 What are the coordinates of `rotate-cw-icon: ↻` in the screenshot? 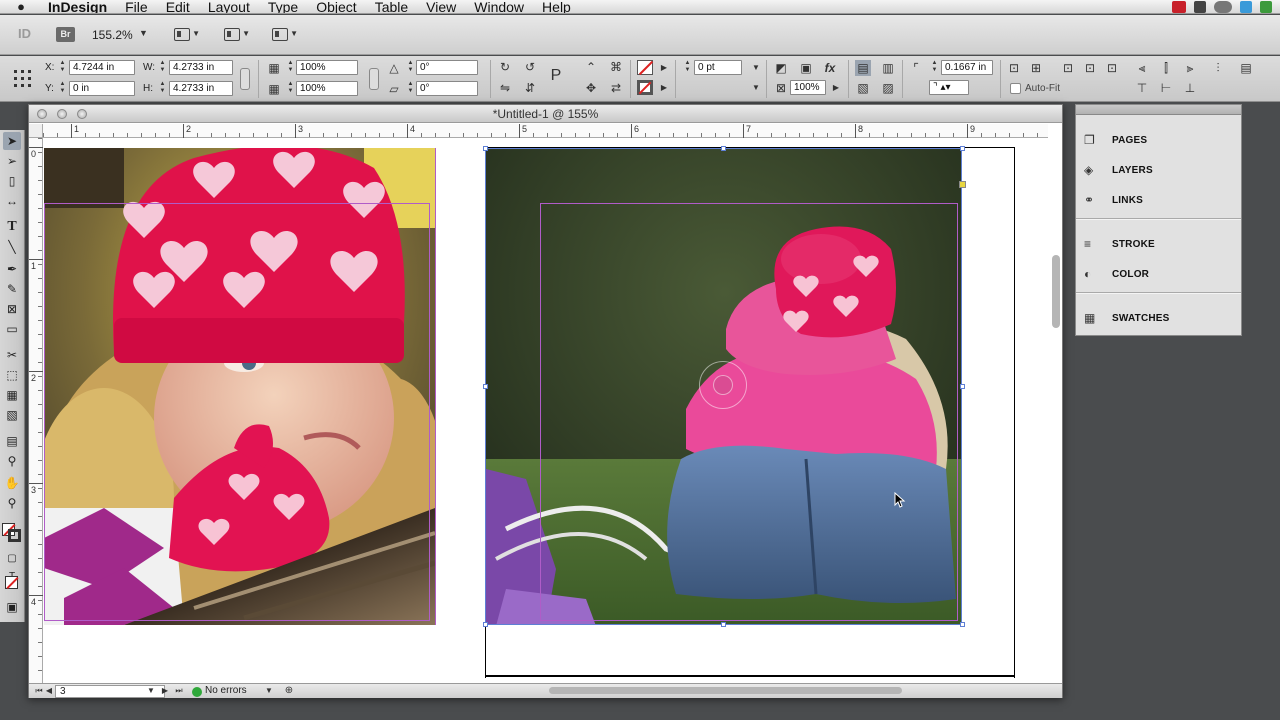 It's located at (505, 67).